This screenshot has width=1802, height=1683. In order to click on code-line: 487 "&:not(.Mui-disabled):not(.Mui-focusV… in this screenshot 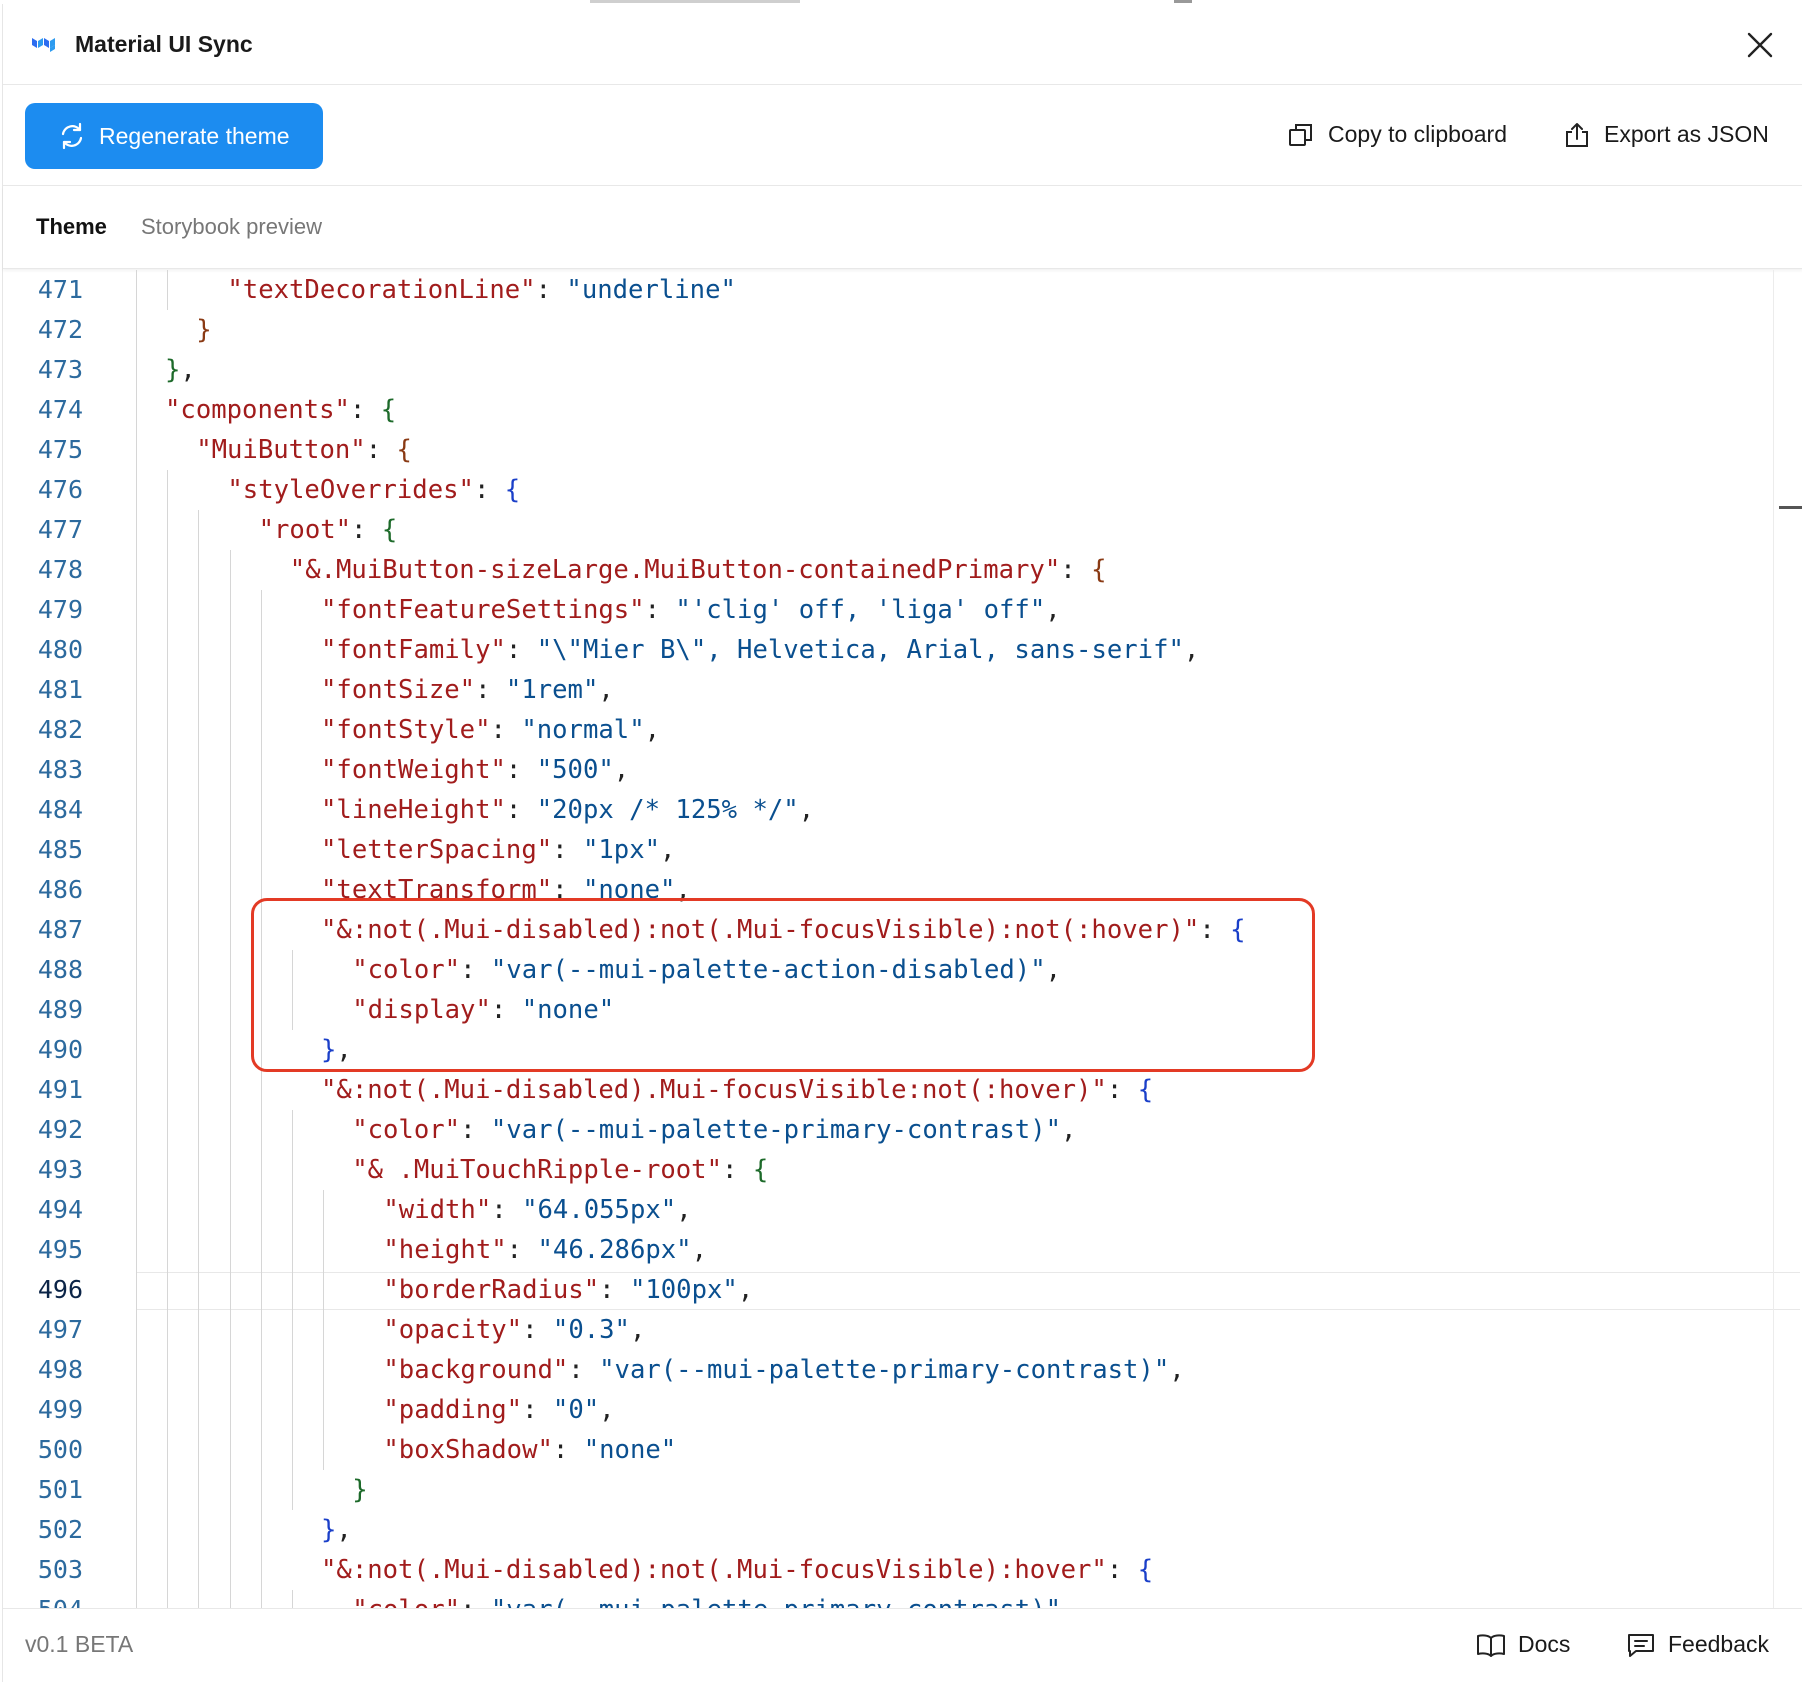, I will do `click(888, 930)`.